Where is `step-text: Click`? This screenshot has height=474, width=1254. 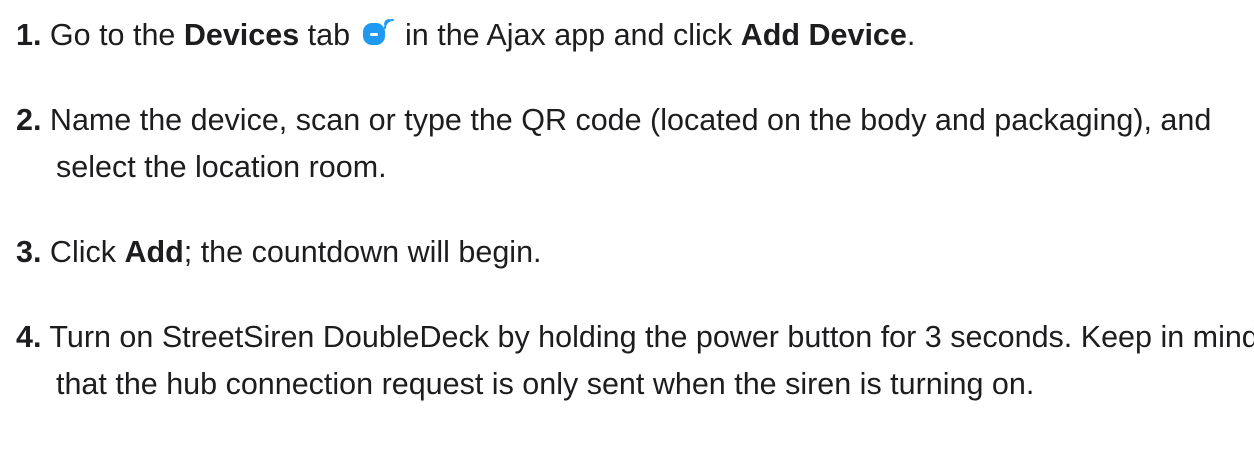
step-text: Click is located at coordinates (83, 252).